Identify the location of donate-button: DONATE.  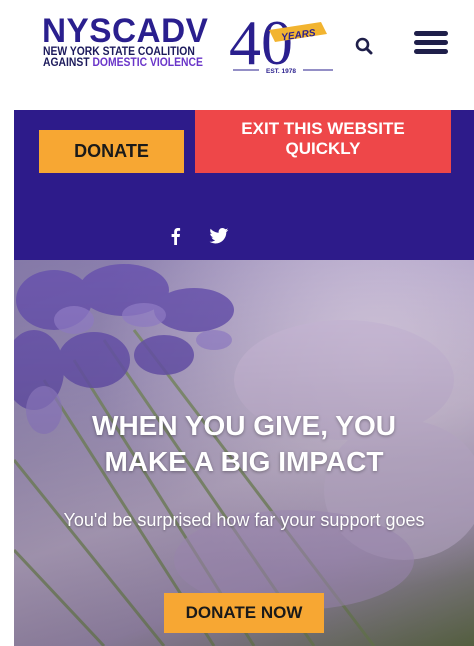
(111, 151).